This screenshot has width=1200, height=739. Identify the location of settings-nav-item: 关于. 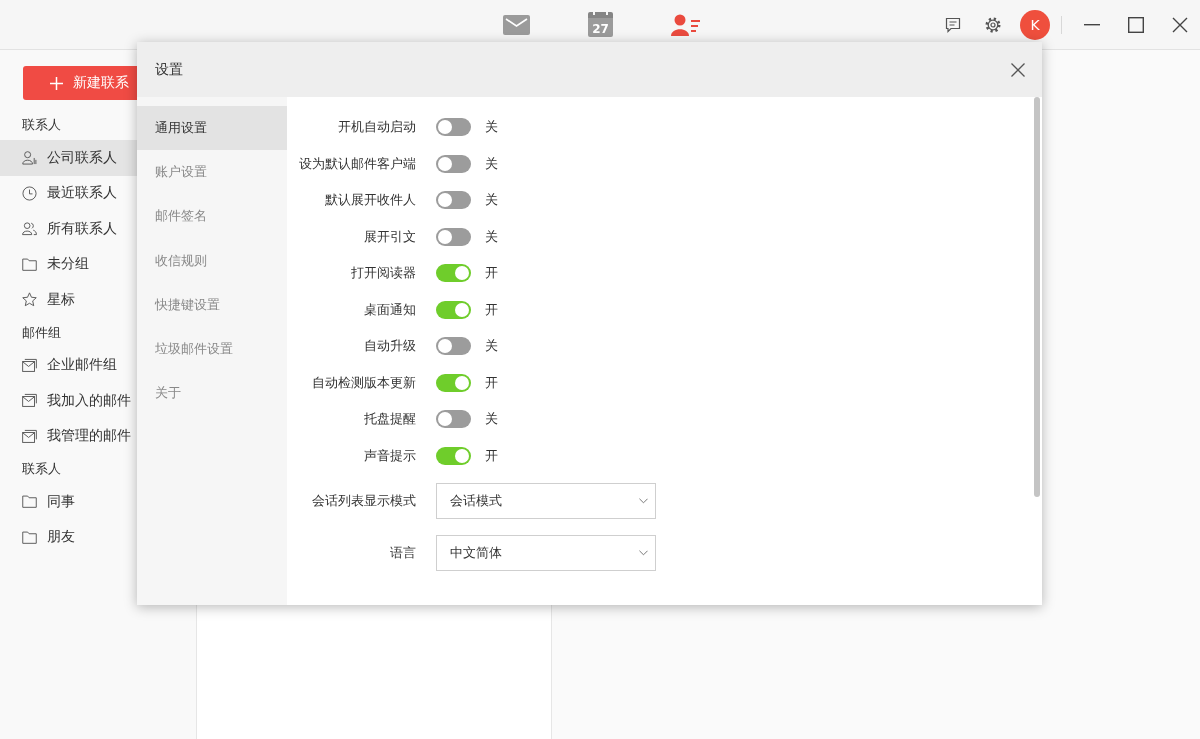
(212, 393).